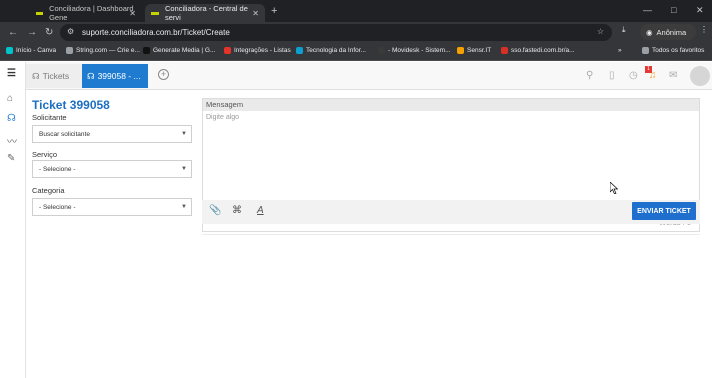 This screenshot has height=378, width=712. Describe the element at coordinates (673, 10) in the screenshot. I see `maximize-icon: □` at that location.